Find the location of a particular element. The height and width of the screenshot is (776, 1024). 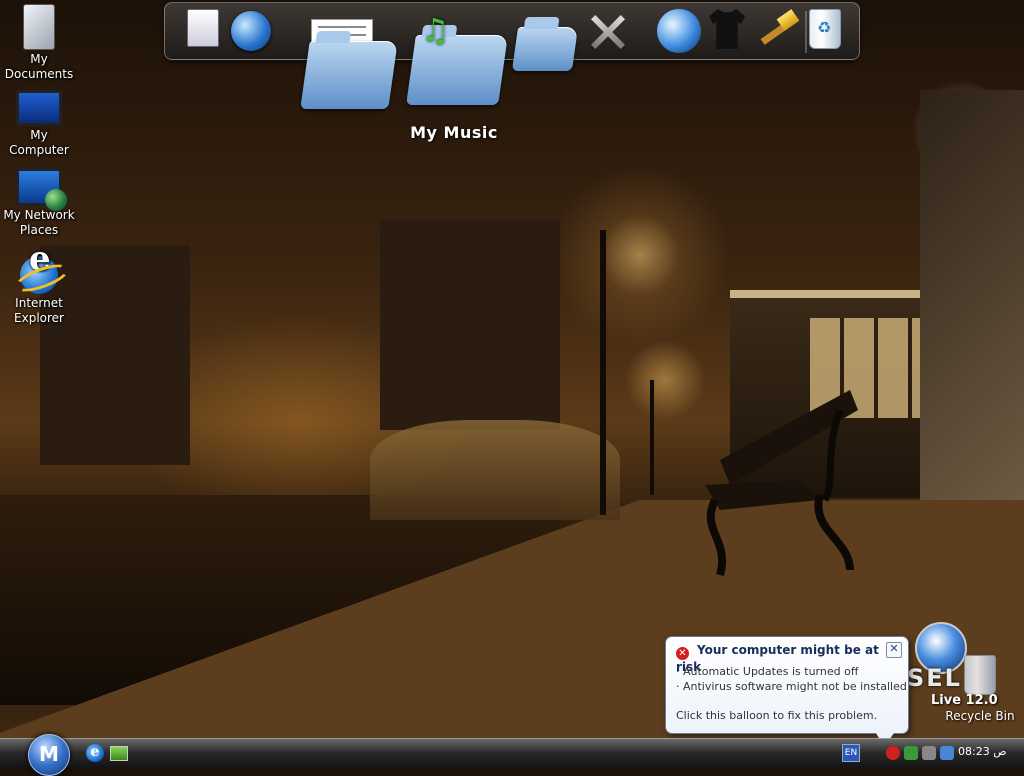

documents-icon is located at coordinates (39, 27).